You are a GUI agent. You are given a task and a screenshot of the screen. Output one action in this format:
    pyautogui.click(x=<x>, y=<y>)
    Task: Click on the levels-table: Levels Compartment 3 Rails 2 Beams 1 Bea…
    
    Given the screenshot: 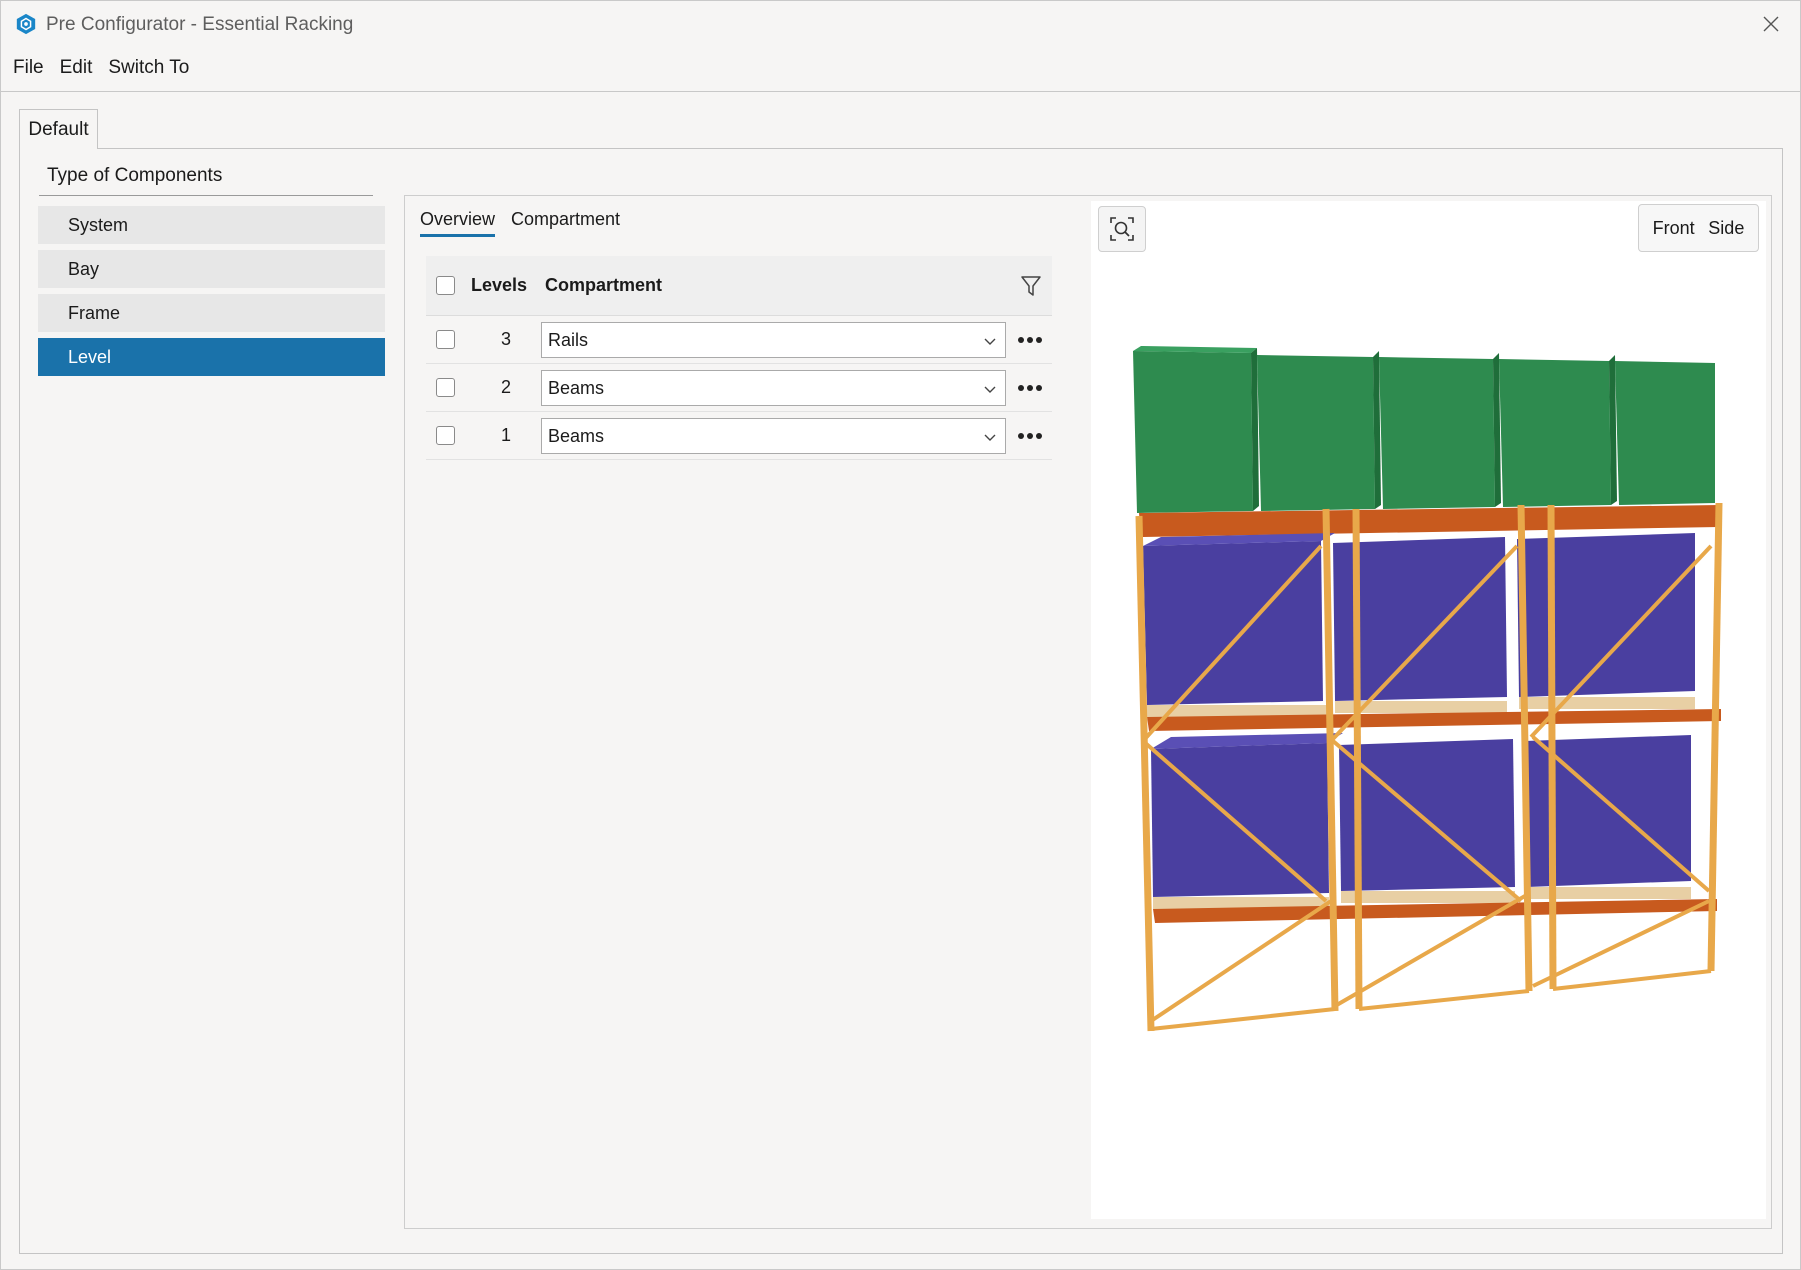 What is the action you would take?
    pyautogui.click(x=739, y=358)
    